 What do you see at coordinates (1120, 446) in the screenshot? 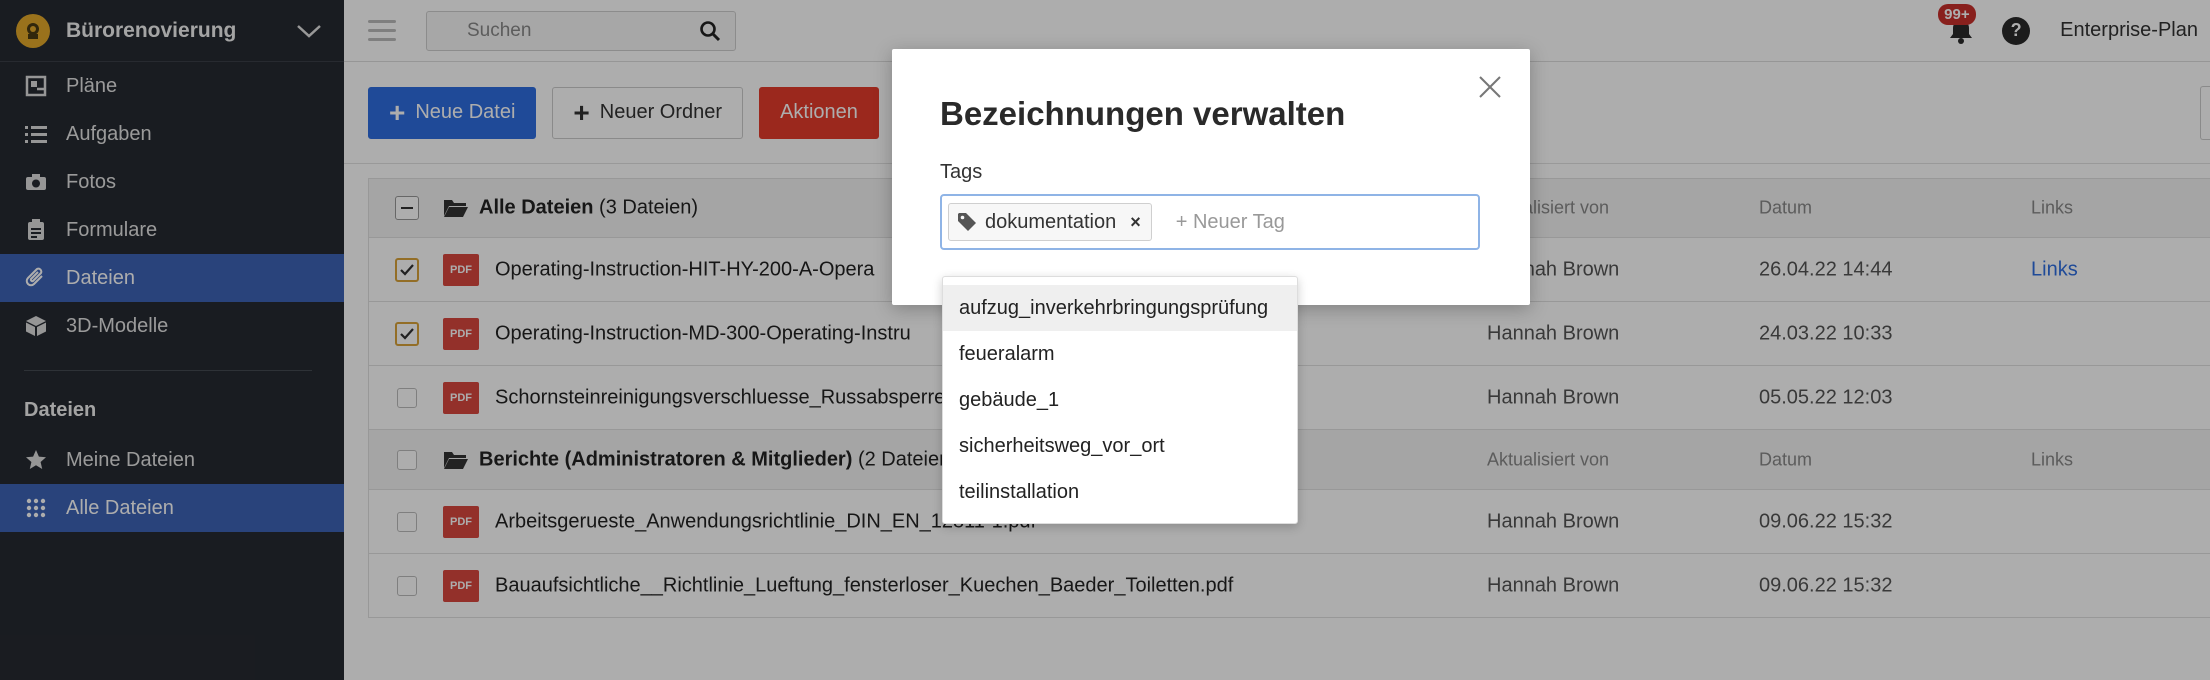
I see `tag-option: sicherheitsweg_vor_ort` at bounding box center [1120, 446].